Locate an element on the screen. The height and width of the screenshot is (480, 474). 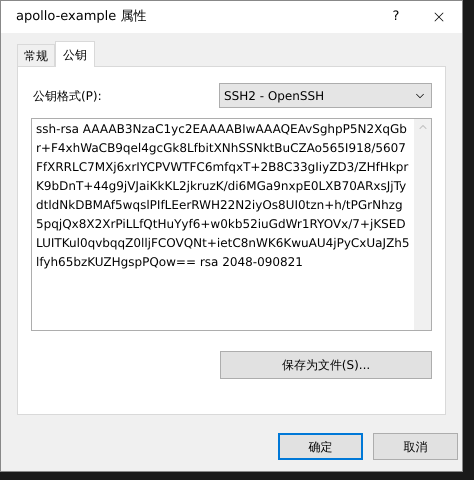
format-label: 公钥格式(P): is located at coordinates (67, 96).